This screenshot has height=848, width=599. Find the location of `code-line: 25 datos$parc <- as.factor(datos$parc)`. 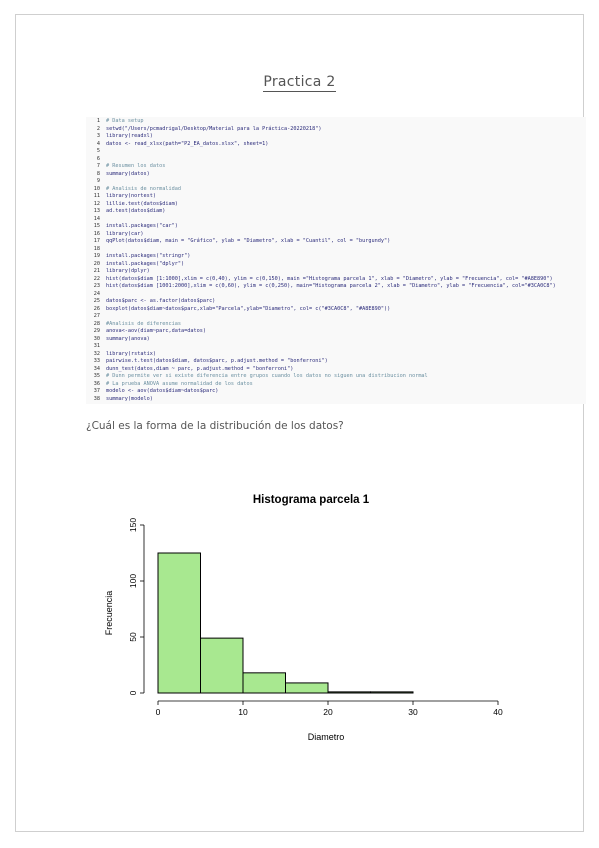

code-line: 25 datos$parc <- as.factor(datos$parc) is located at coordinates (151, 301).